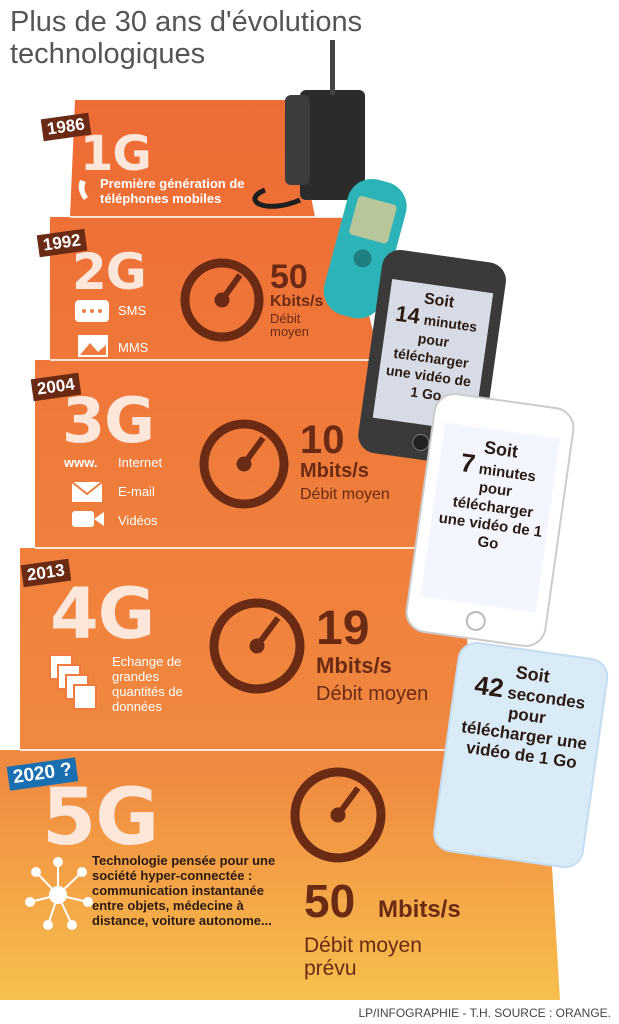 This screenshot has height=1024, width=619. Describe the element at coordinates (485, 1013) in the screenshot. I see `credit-source: LP/INFOGRAPHIE - T.H. SOURCE : ORANGE.` at that location.